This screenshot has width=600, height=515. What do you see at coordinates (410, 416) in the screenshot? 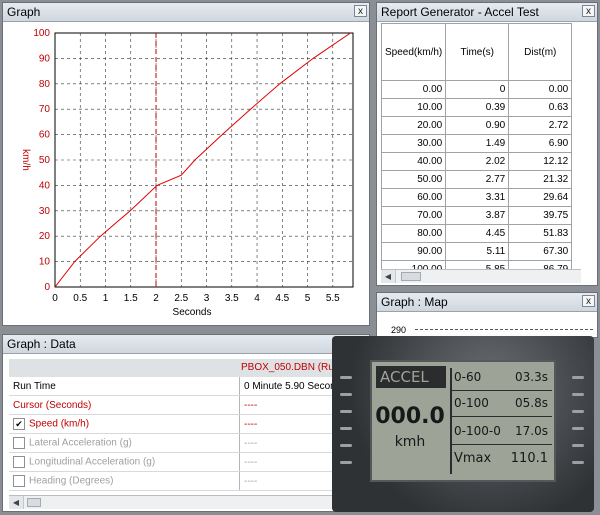
I see `lcd-speed-value: 000.0` at bounding box center [410, 416].